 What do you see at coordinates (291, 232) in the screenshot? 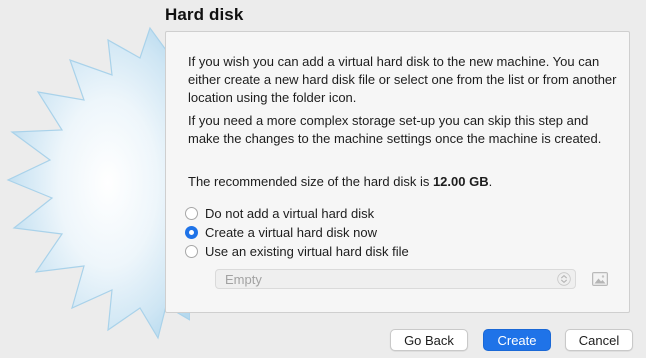
I see `radio-label: Create a virtual hard disk now` at bounding box center [291, 232].